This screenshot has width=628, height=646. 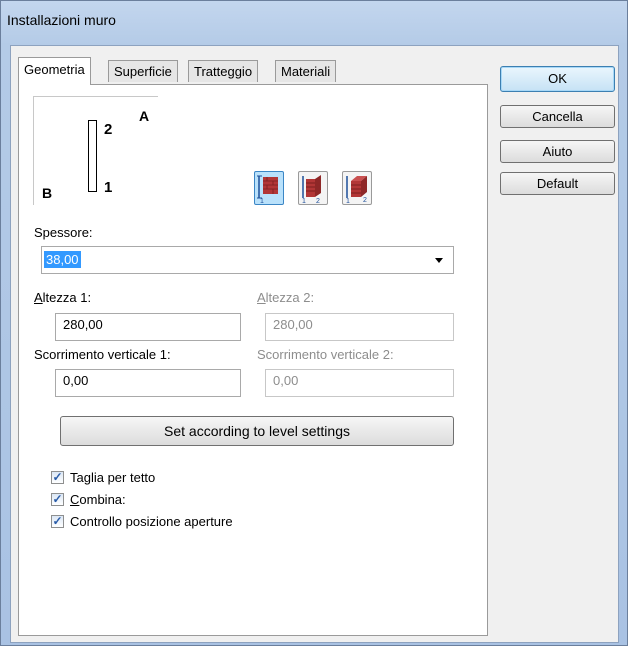 What do you see at coordinates (557, 151) in the screenshot?
I see `help-button: Aiuto` at bounding box center [557, 151].